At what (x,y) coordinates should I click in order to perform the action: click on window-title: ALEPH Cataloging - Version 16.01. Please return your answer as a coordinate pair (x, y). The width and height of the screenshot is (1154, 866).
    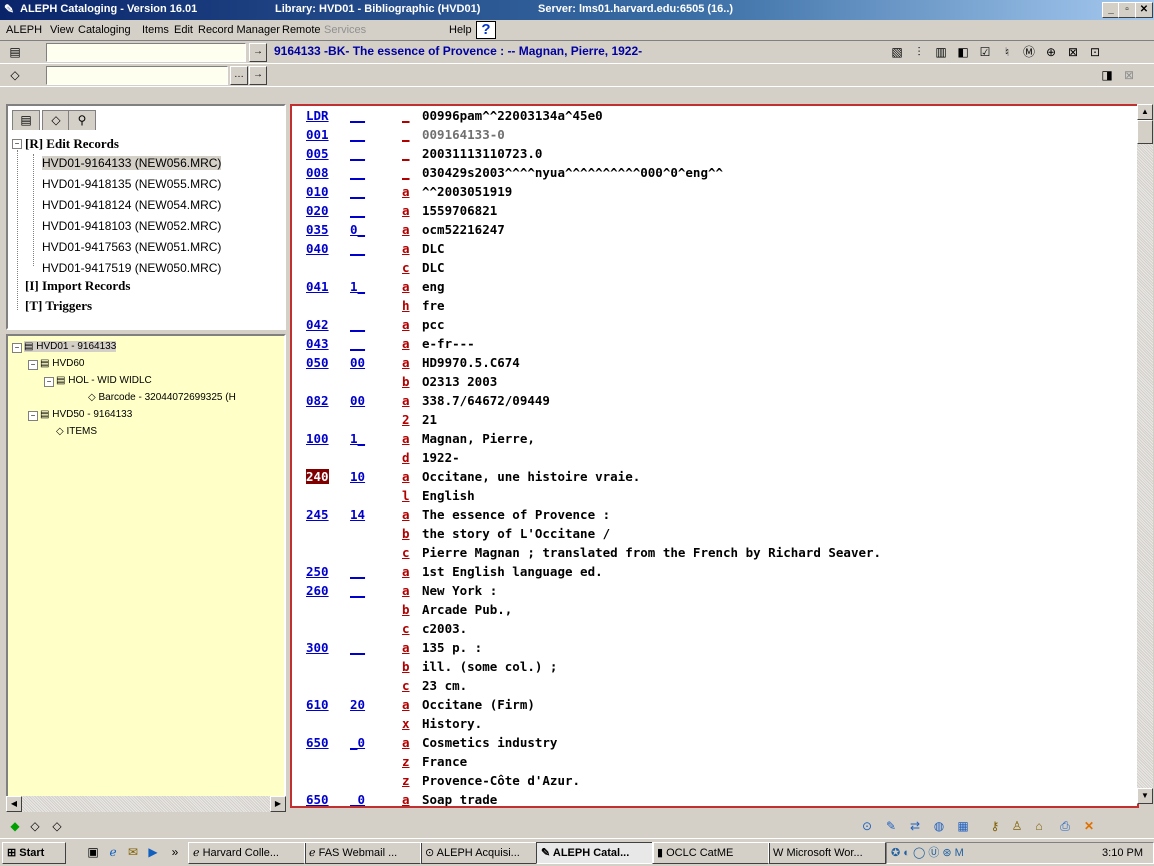
    Looking at the image, I should click on (109, 9).